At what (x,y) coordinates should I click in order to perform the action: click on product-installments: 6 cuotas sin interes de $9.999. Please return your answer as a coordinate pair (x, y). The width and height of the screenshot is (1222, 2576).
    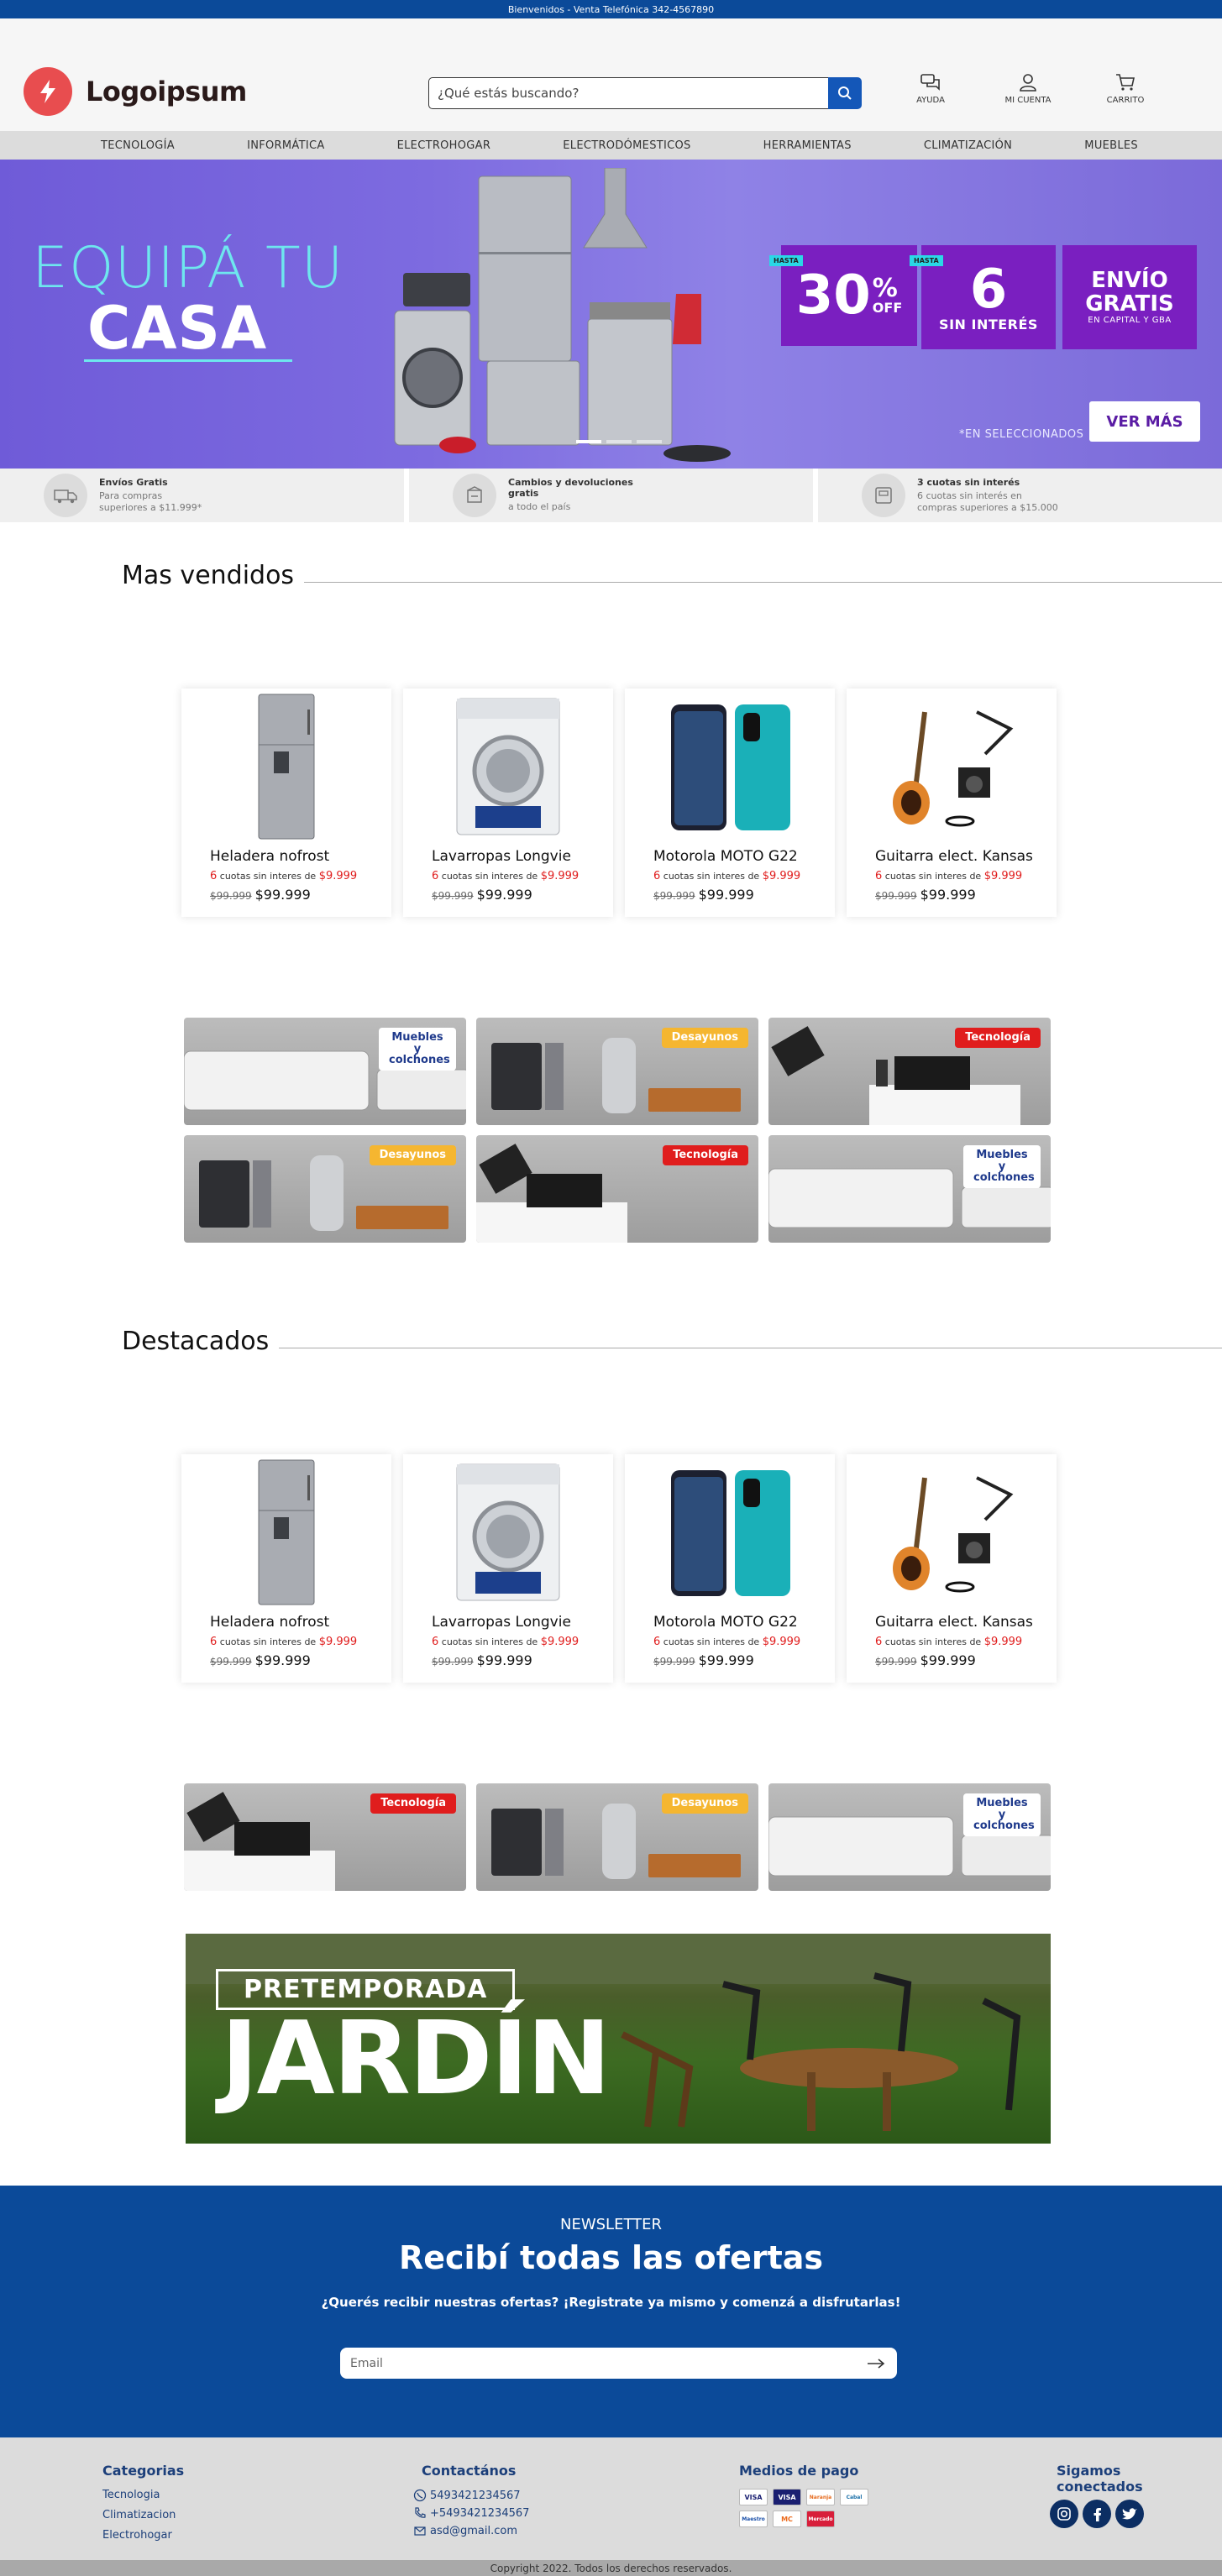
    Looking at the image, I should click on (283, 876).